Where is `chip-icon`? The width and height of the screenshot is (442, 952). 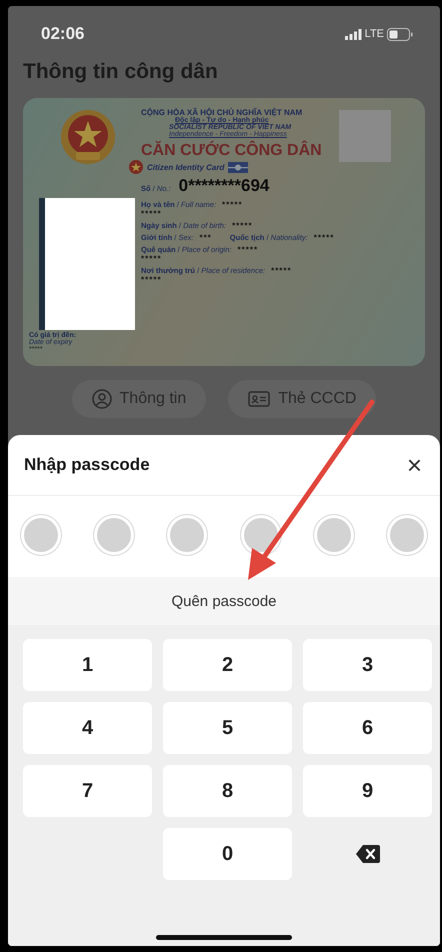 chip-icon is located at coordinates (238, 167).